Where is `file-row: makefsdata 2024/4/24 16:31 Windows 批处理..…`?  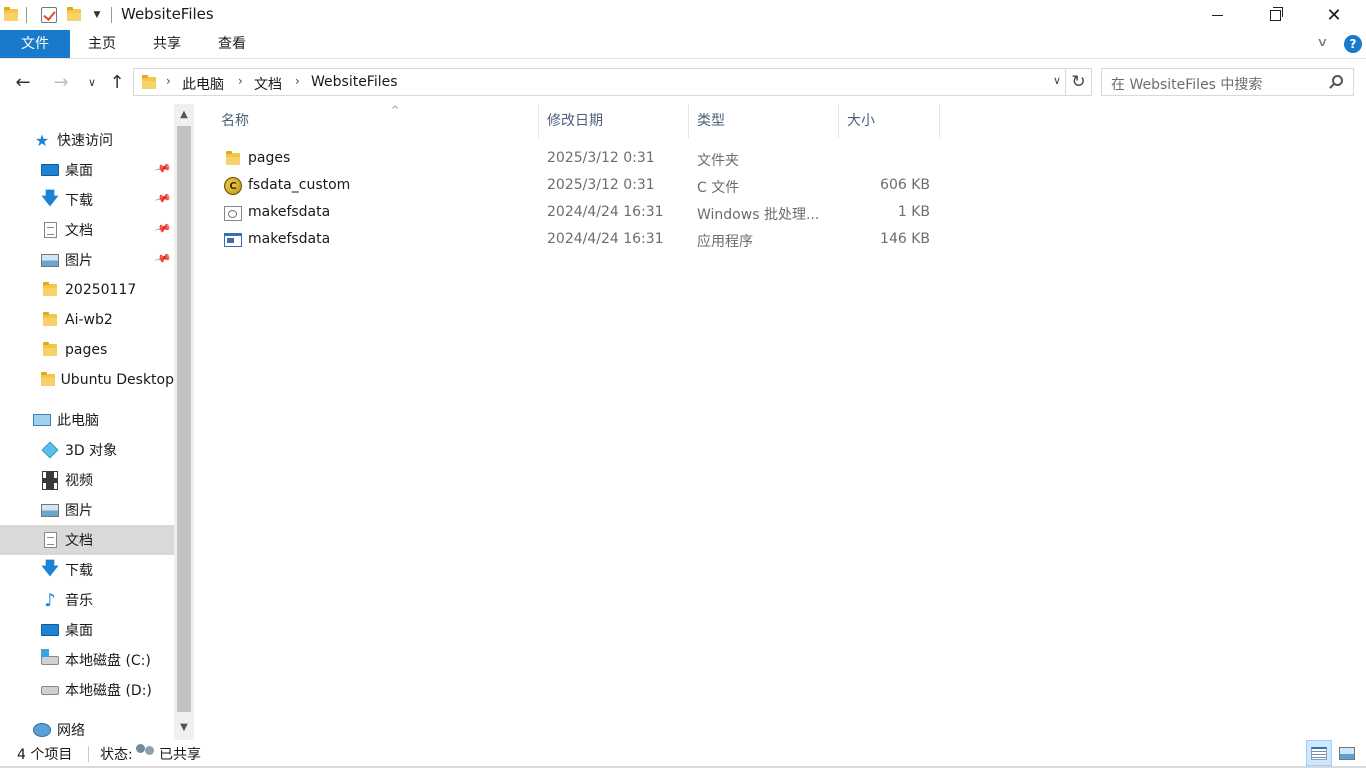
file-row: makefsdata 2024/4/24 16:31 Windows 批处理..… is located at coordinates (578, 213).